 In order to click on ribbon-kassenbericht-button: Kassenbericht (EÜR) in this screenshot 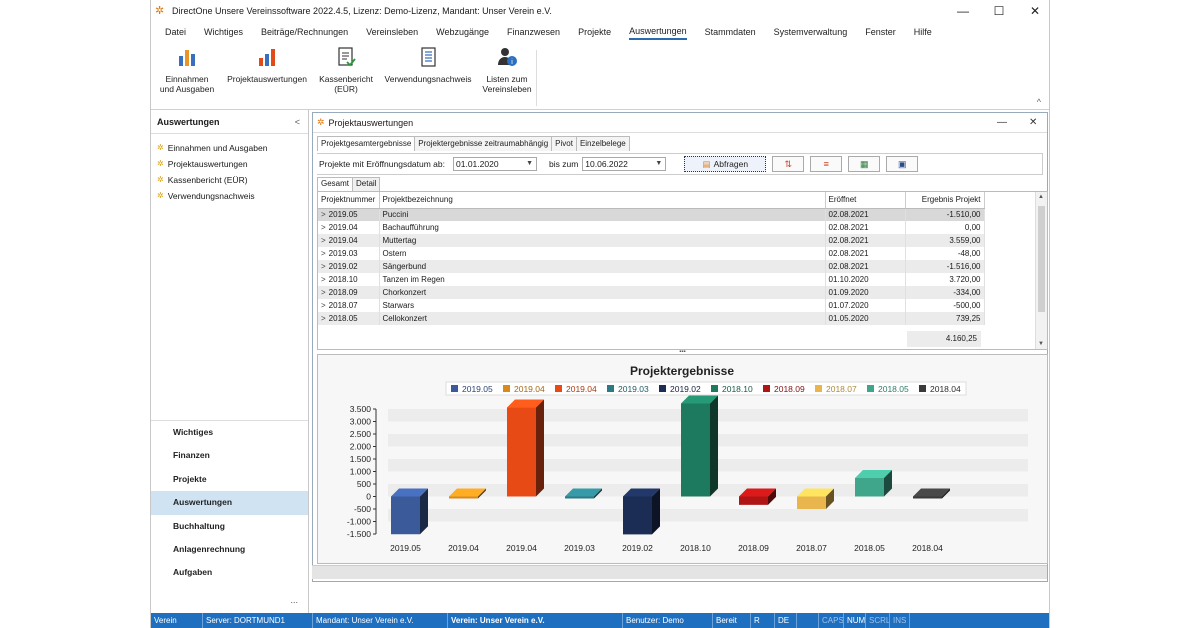, I will do `click(346, 70)`.